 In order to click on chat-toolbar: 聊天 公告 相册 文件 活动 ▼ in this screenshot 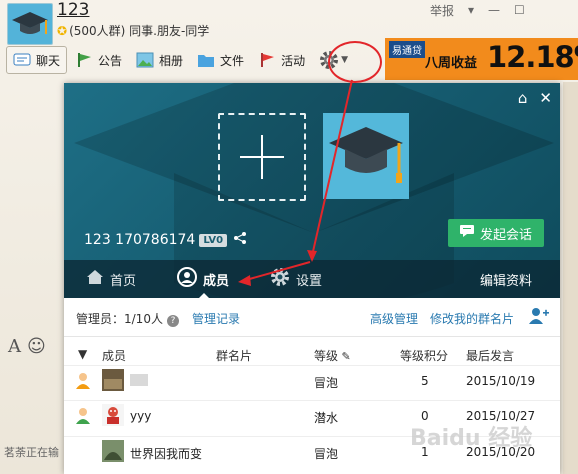, I will do `click(181, 60)`.